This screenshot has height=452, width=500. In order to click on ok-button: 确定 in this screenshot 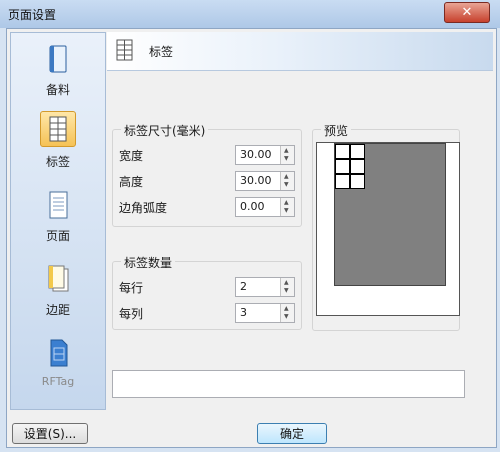, I will do `click(292, 433)`.